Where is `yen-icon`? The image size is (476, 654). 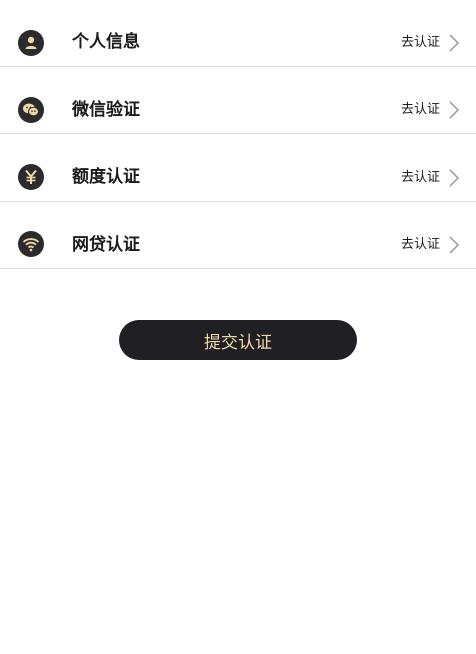 yen-icon is located at coordinates (31, 177).